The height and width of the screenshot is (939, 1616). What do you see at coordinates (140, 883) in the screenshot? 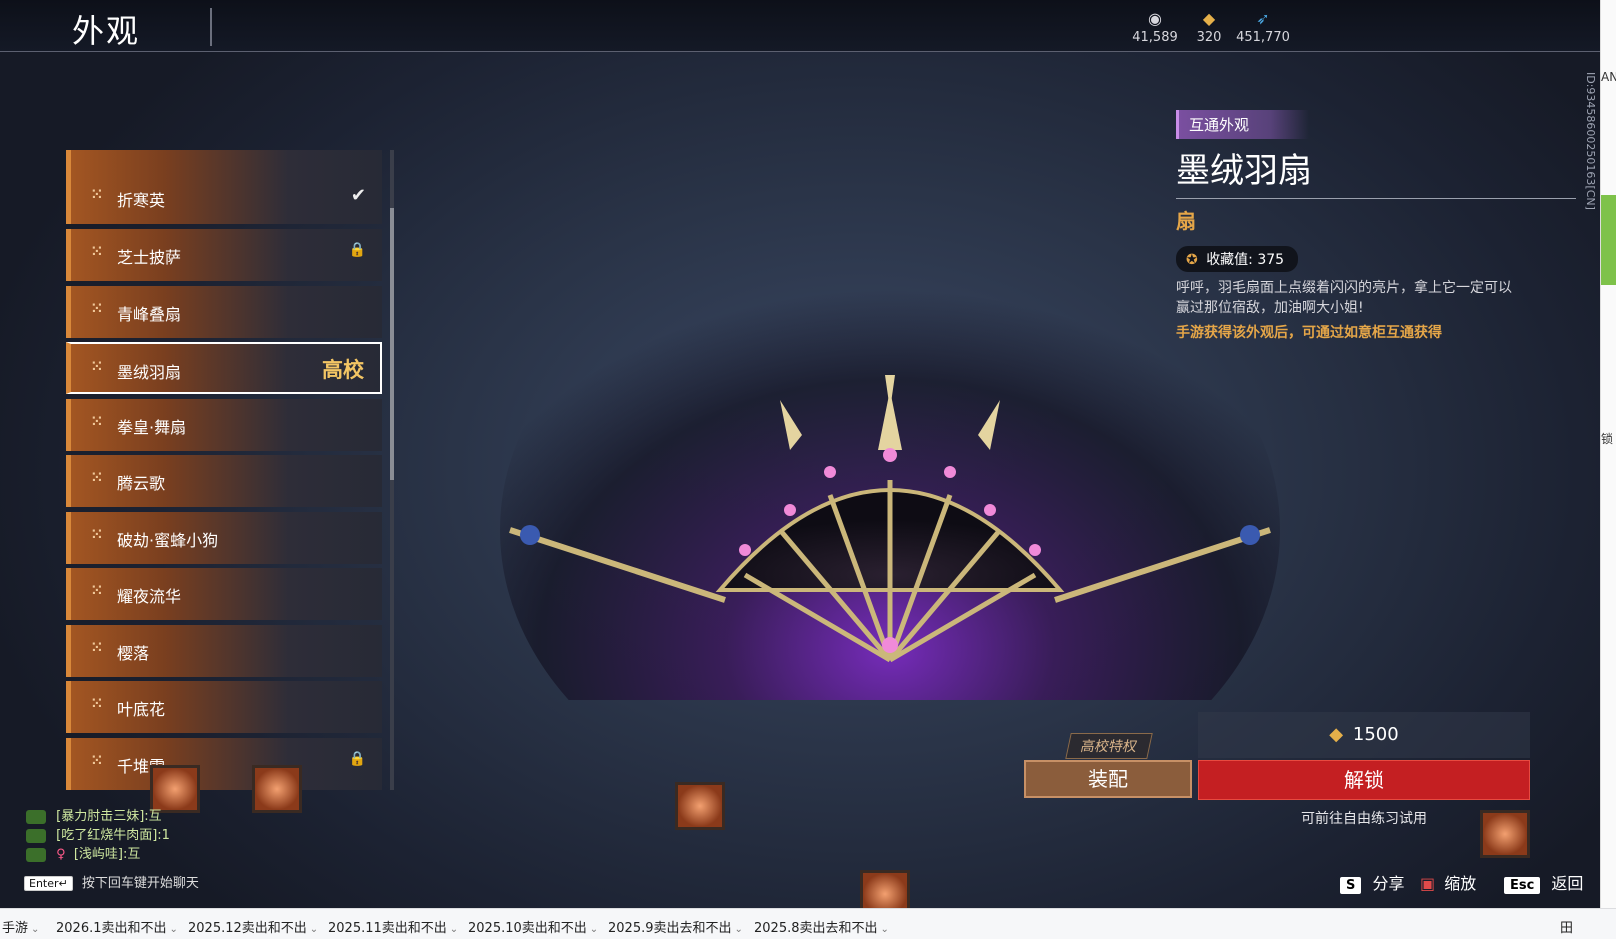
I see `enter-hint-text: 按下回车键开始聊天` at bounding box center [140, 883].